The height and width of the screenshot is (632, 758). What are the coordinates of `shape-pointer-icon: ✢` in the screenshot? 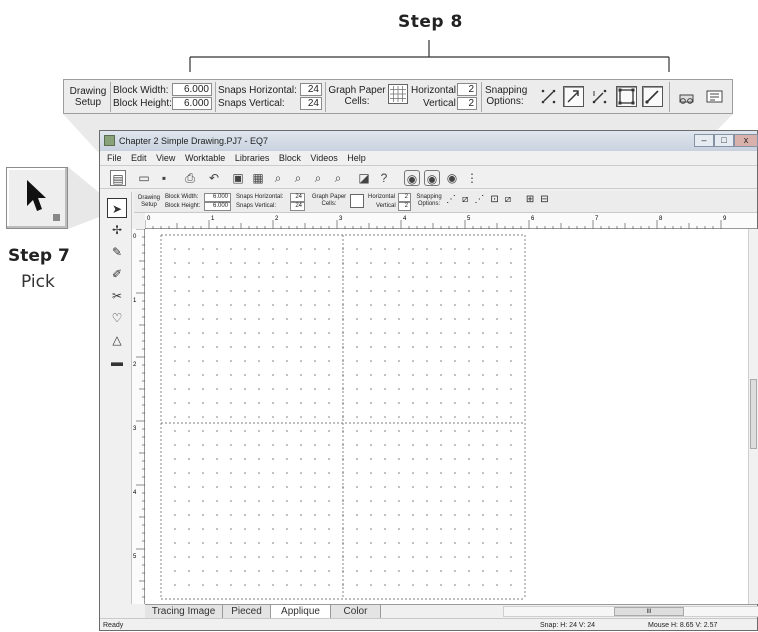 It's located at (117, 230).